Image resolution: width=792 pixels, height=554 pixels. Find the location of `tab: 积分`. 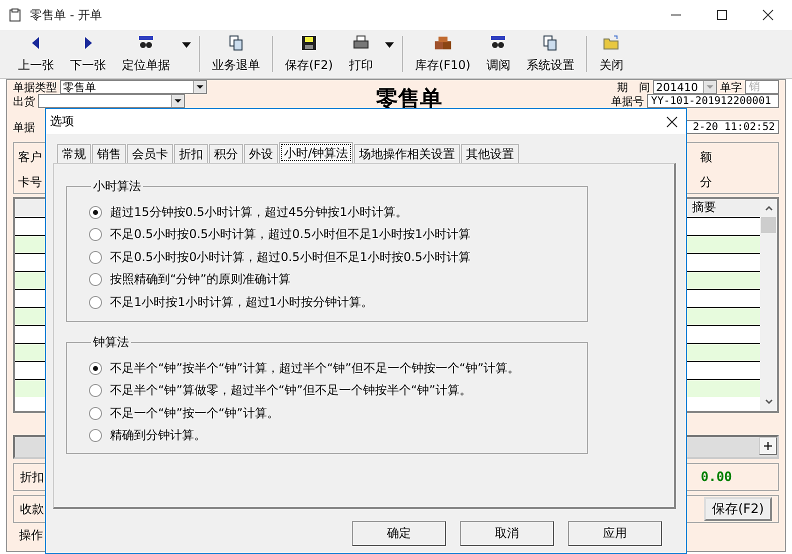

tab: 积分 is located at coordinates (226, 153).